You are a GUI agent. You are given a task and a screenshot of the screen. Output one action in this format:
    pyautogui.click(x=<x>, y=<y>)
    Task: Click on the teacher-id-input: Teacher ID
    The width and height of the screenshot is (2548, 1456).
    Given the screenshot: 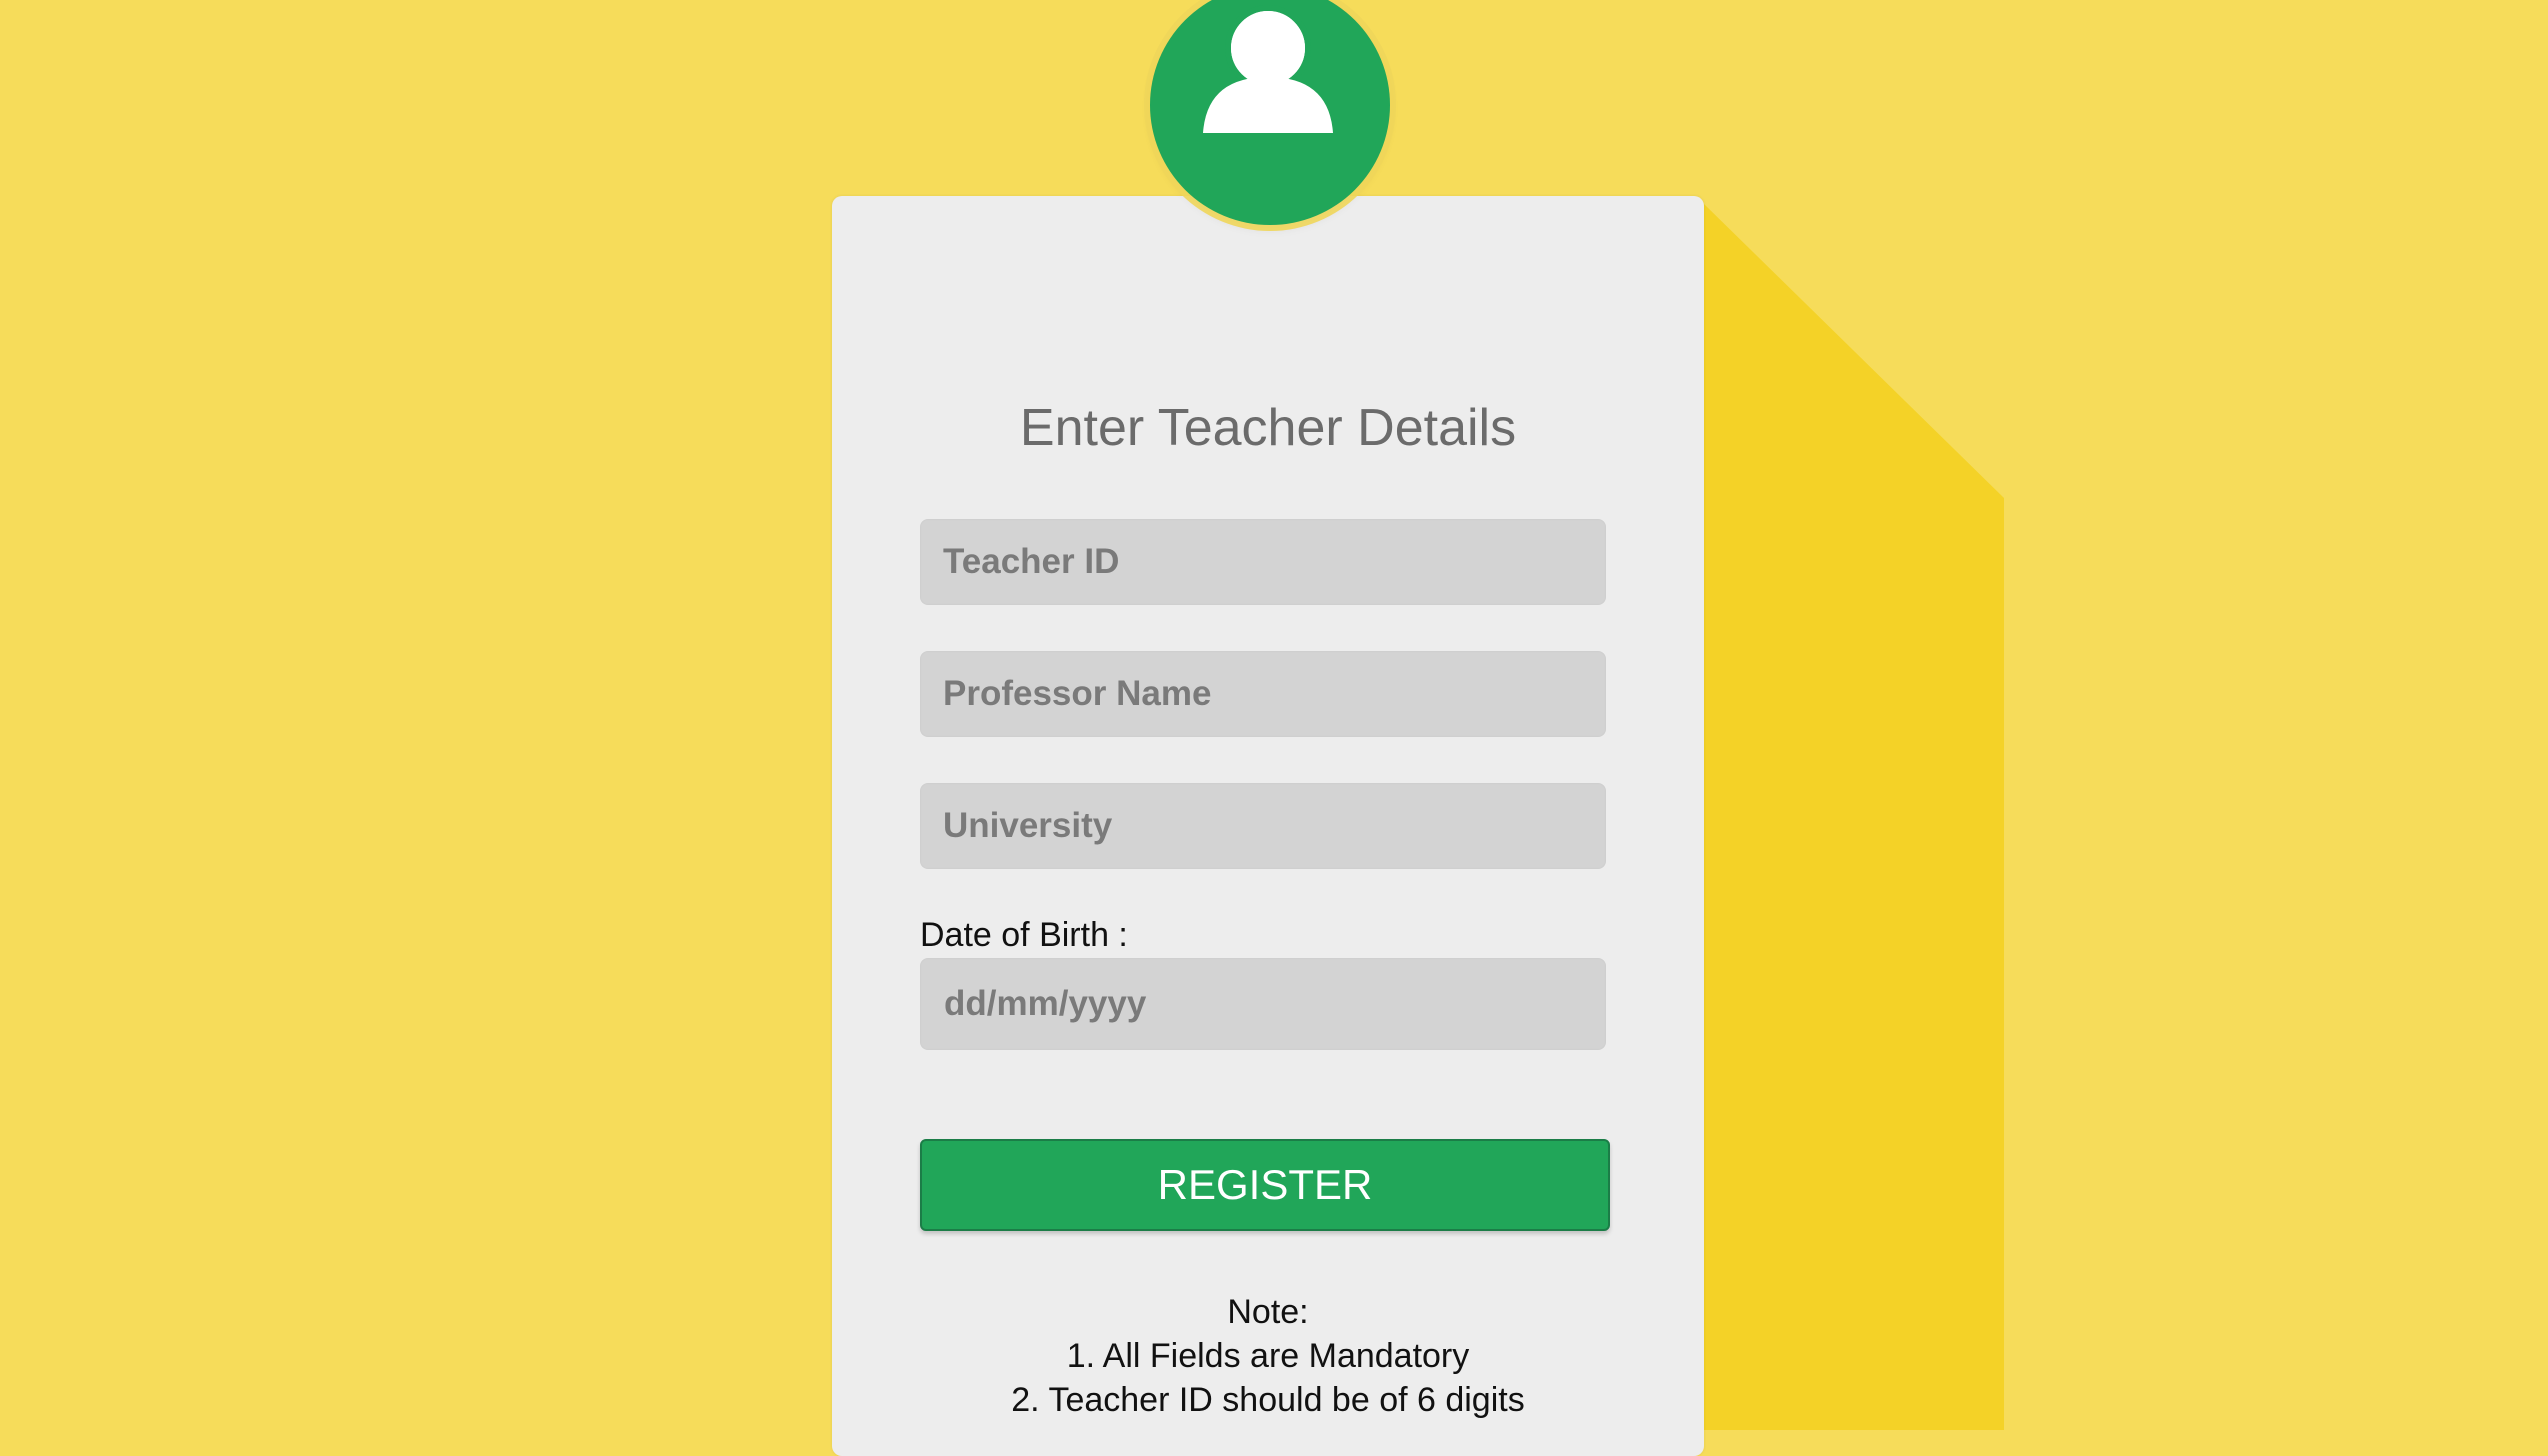 What is the action you would take?
    pyautogui.click(x=1263, y=562)
    